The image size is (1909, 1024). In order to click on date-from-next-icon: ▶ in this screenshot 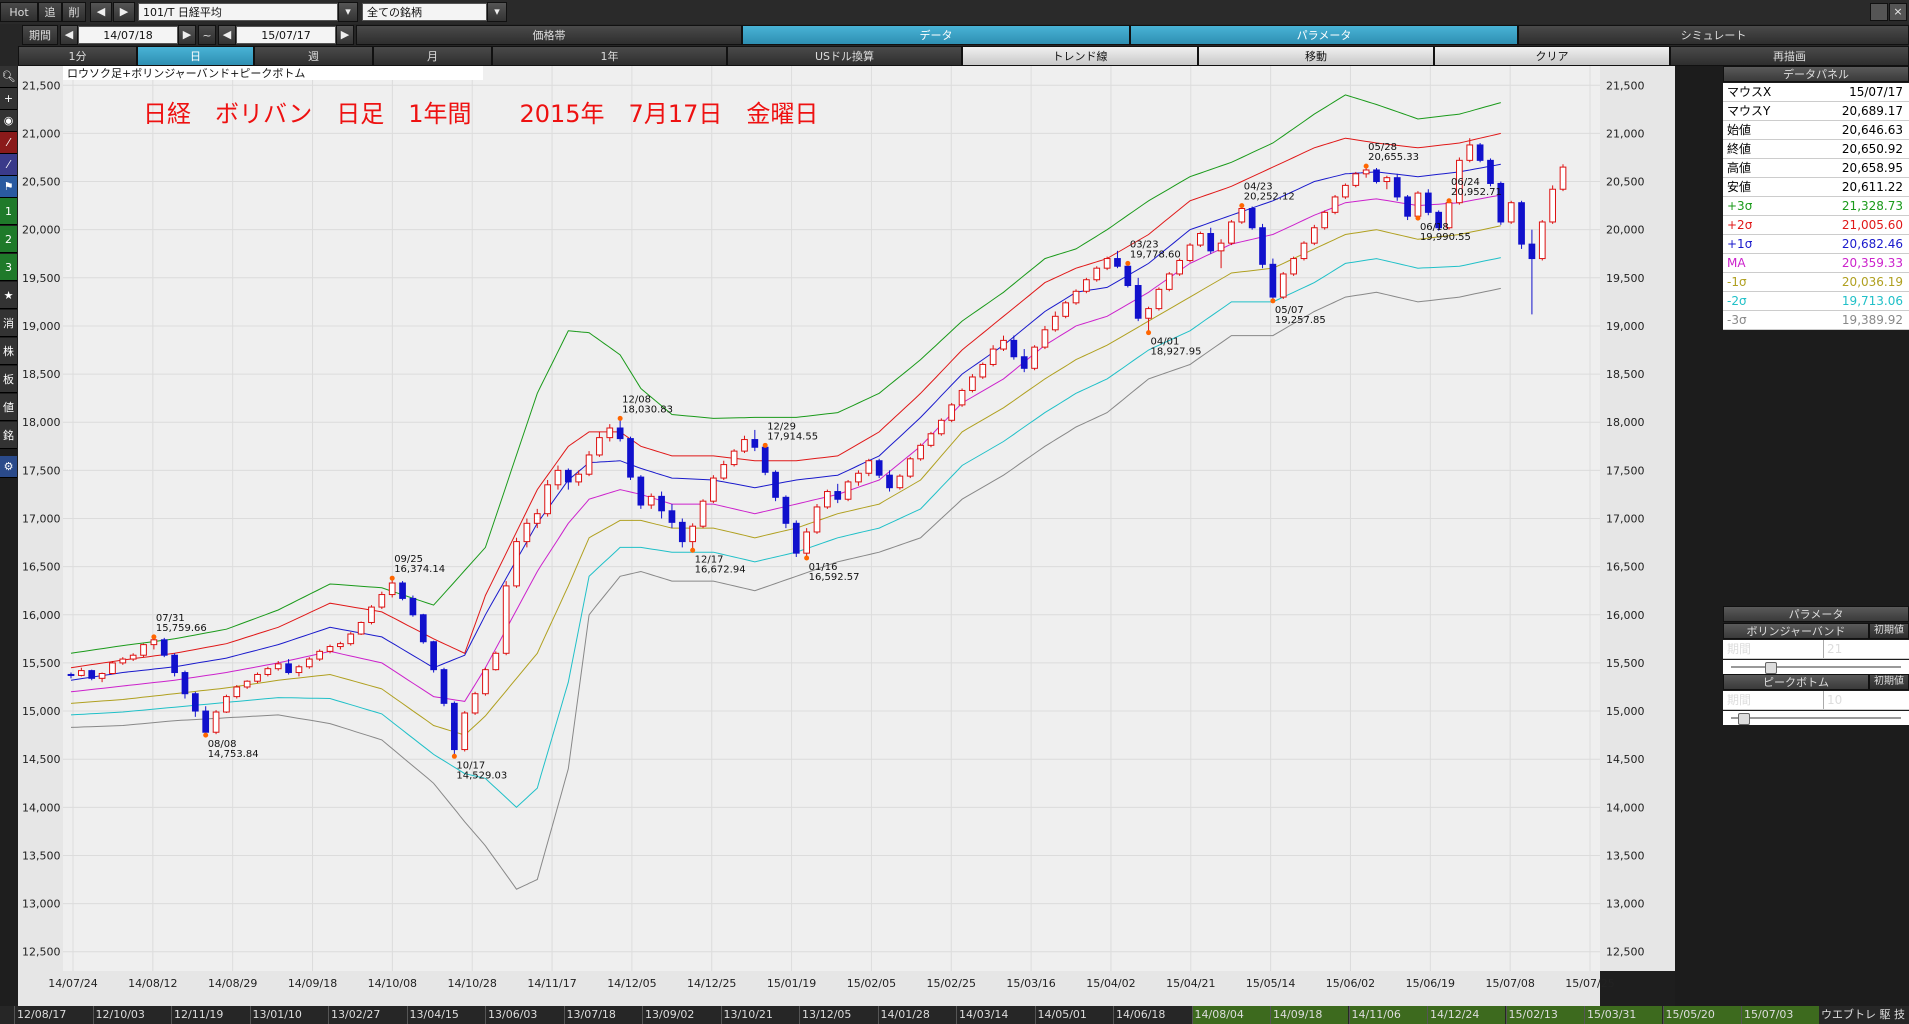, I will do `click(187, 35)`.